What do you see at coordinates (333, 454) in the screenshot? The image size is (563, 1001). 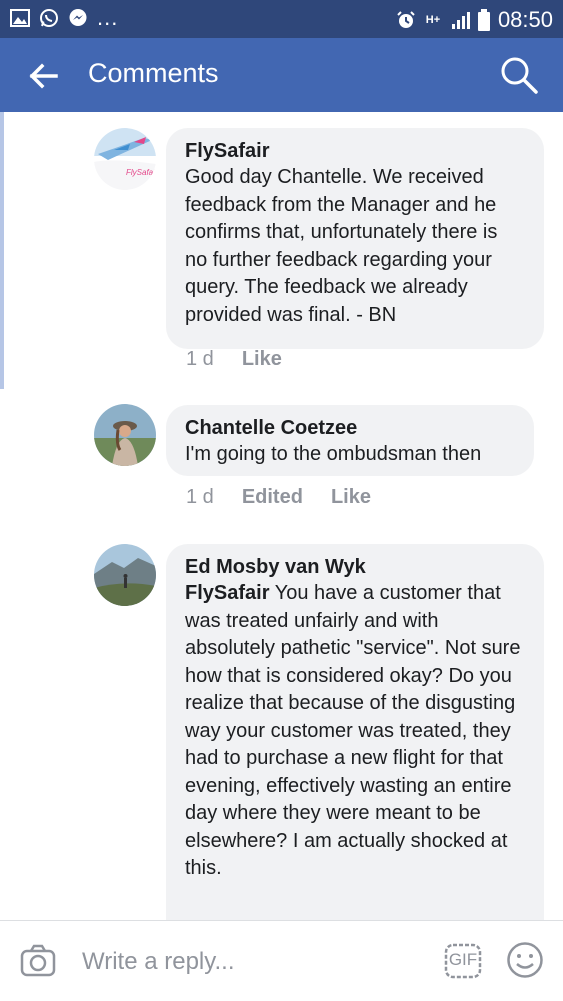 I see `comment-text: I'm going to the ombudsman then` at bounding box center [333, 454].